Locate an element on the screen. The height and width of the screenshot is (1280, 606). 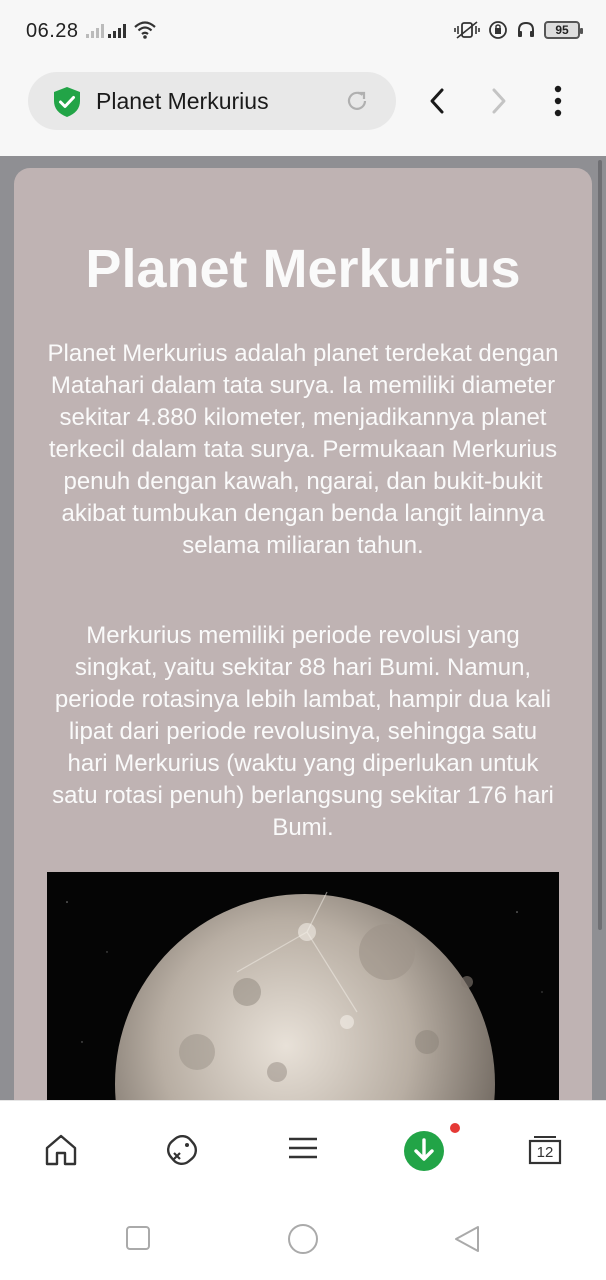
page-title-in-address-bar: Planet Merkurius is located at coordinates (182, 101).